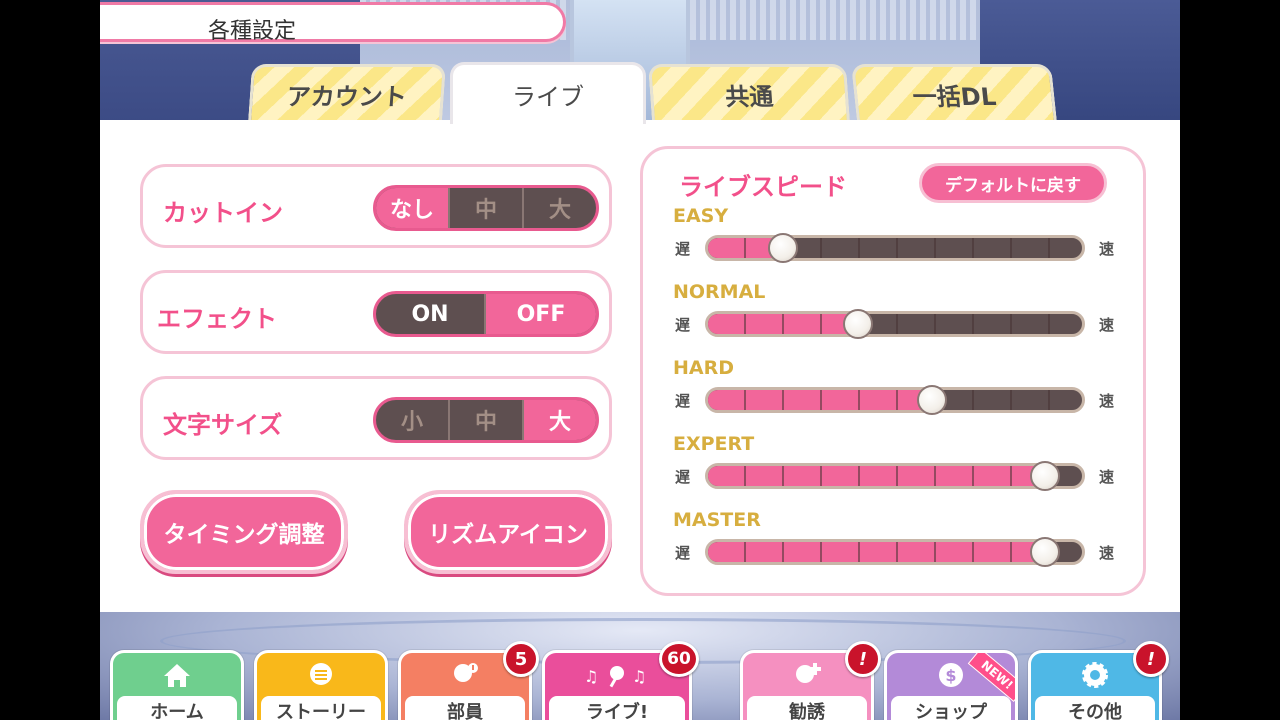  What do you see at coordinates (782, 248) in the screenshot?
I see `speed-knob-easy` at bounding box center [782, 248].